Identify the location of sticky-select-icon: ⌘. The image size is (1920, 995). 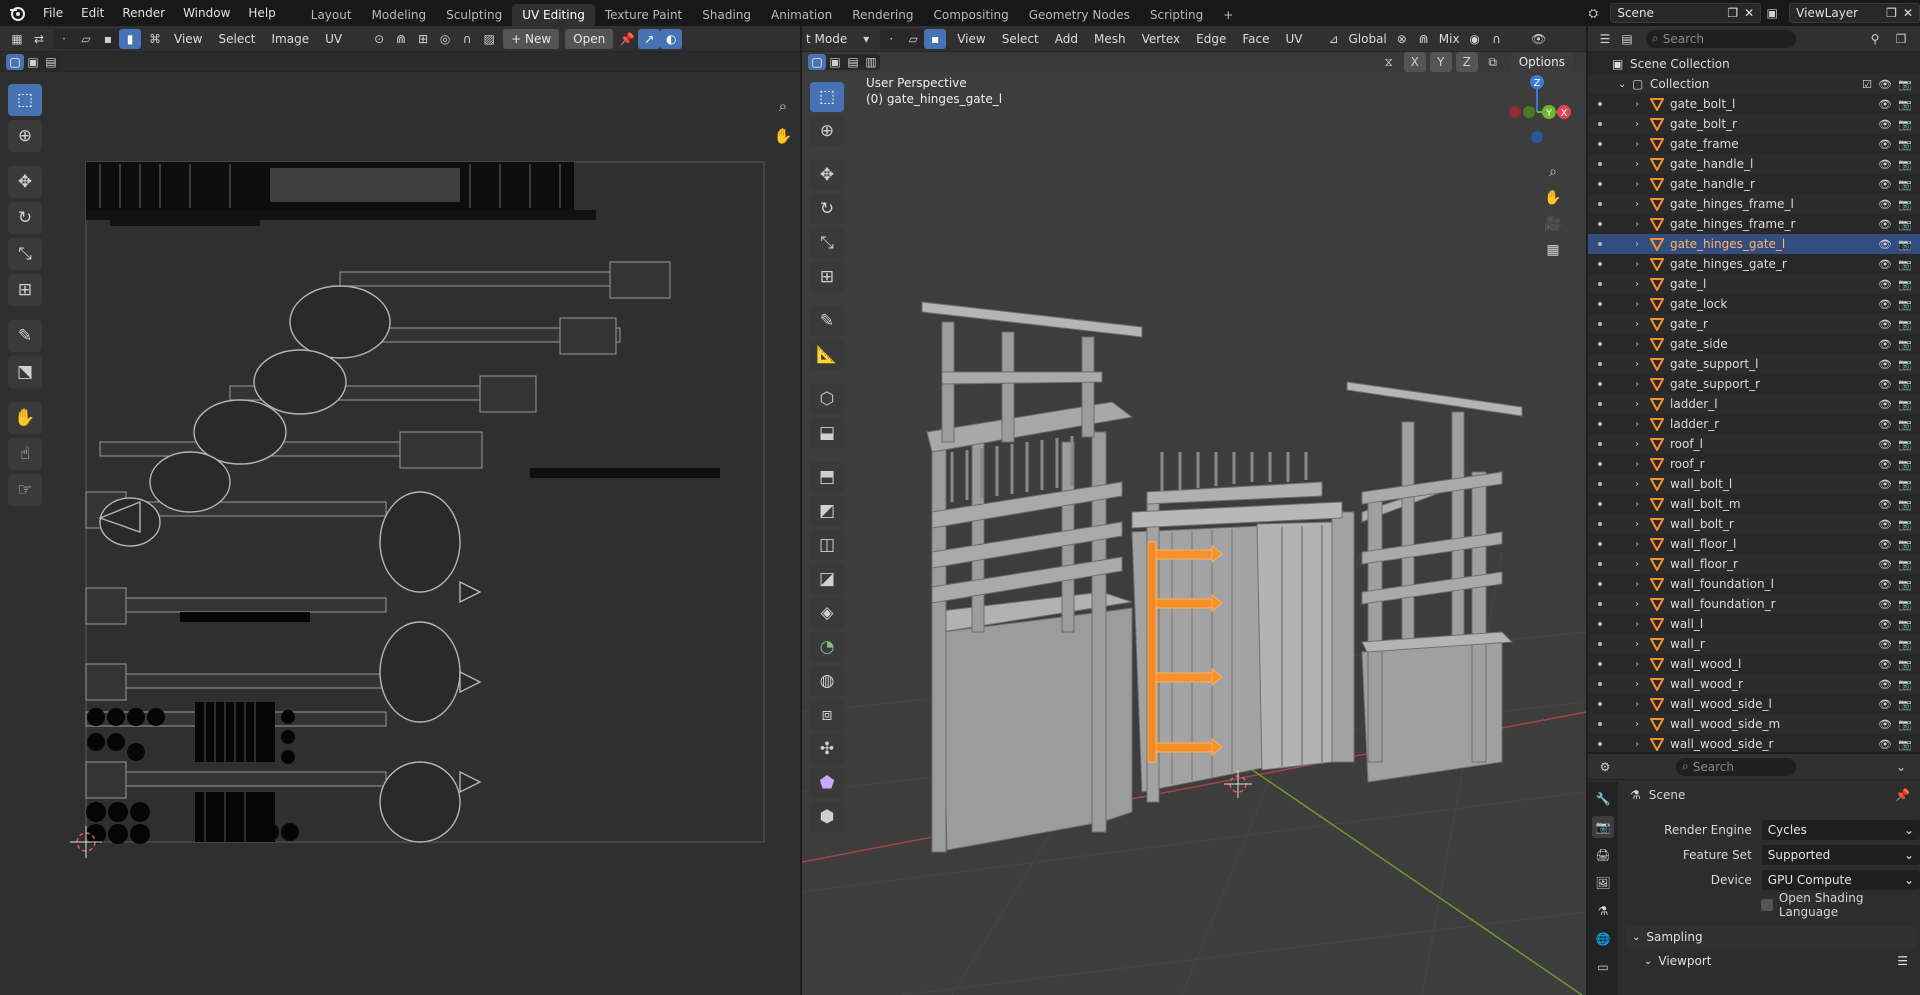
(155, 39).